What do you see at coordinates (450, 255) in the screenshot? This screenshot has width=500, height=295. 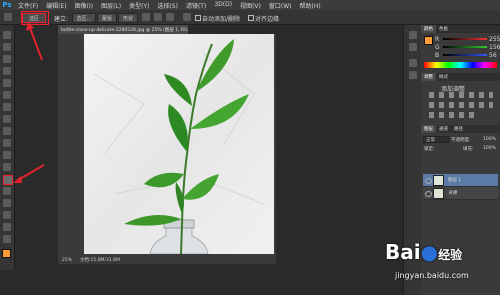 I see `watermark-jingyan: 经验` at bounding box center [450, 255].